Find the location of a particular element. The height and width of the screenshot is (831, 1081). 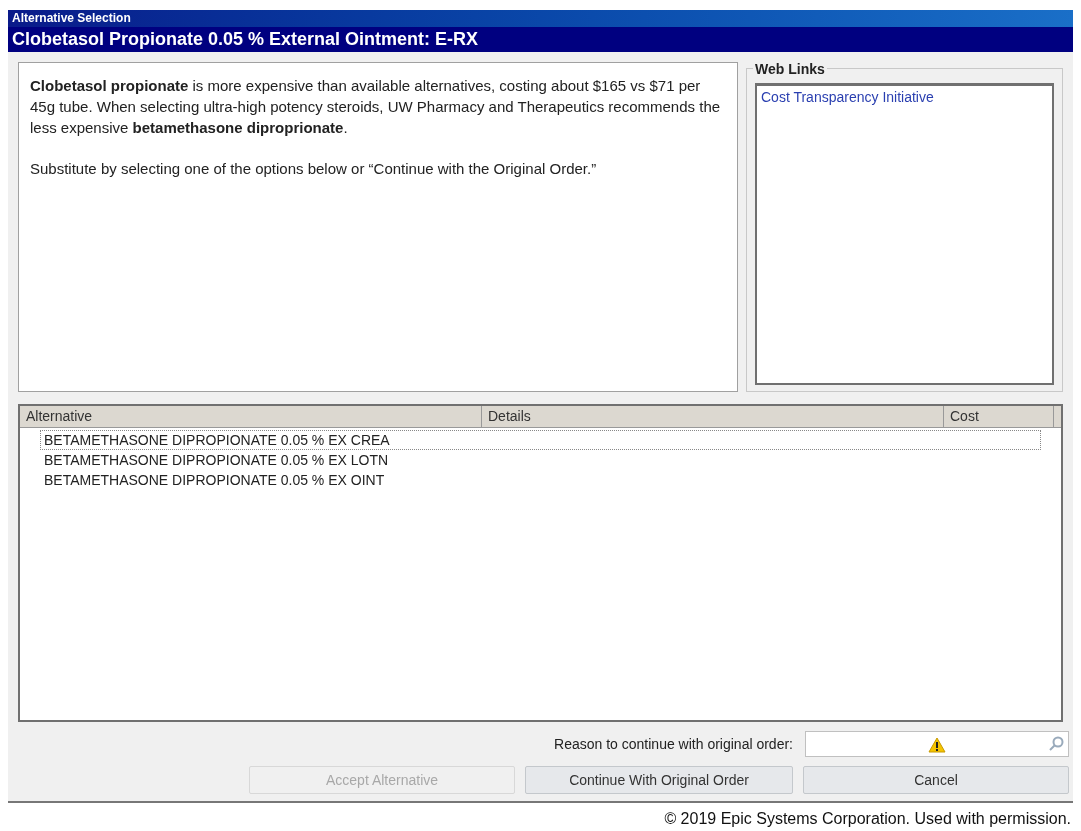

message-paragraph: Clobetasol propionate is more expensive than available alternatives, costing about $165 vs $71 per 45g tube. When selecting ultra-high potency steroids, UW Pharmacy and Therapeutics recommends the less expensive betamethasone diproprionate. is located at coordinates (376, 107).